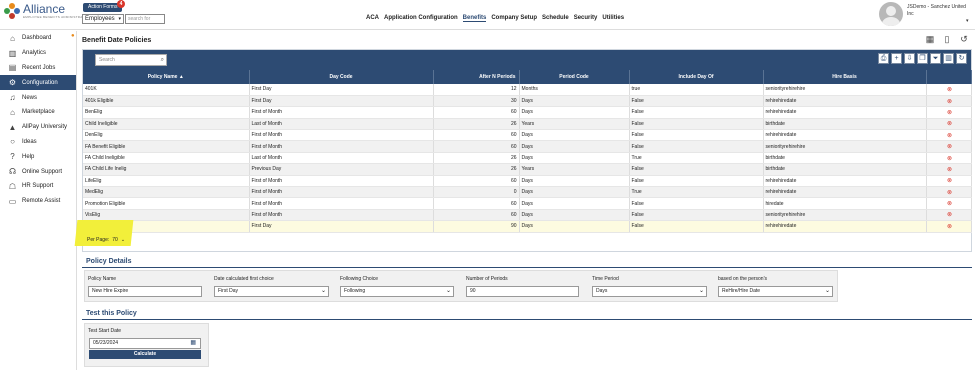  I want to click on sidebar-item-allpay-university: ▲ AllPay University, so click(38, 127).